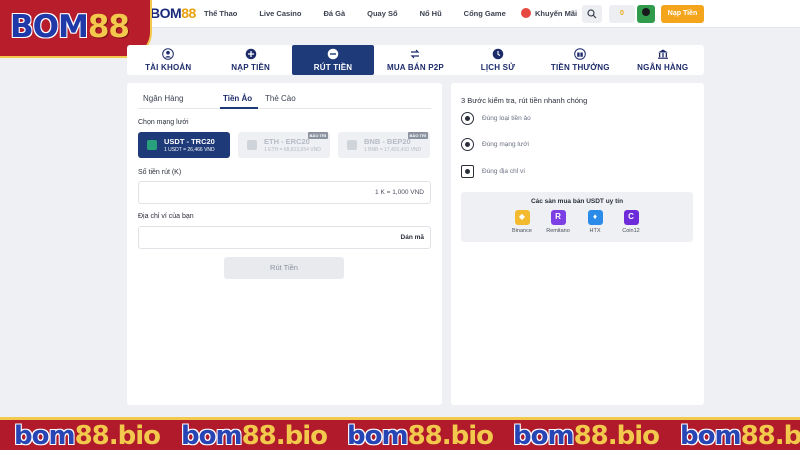 This screenshot has height=450, width=800. Describe the element at coordinates (505, 144) in the screenshot. I see `guide-step-text: Đúng mạng lưới` at that location.